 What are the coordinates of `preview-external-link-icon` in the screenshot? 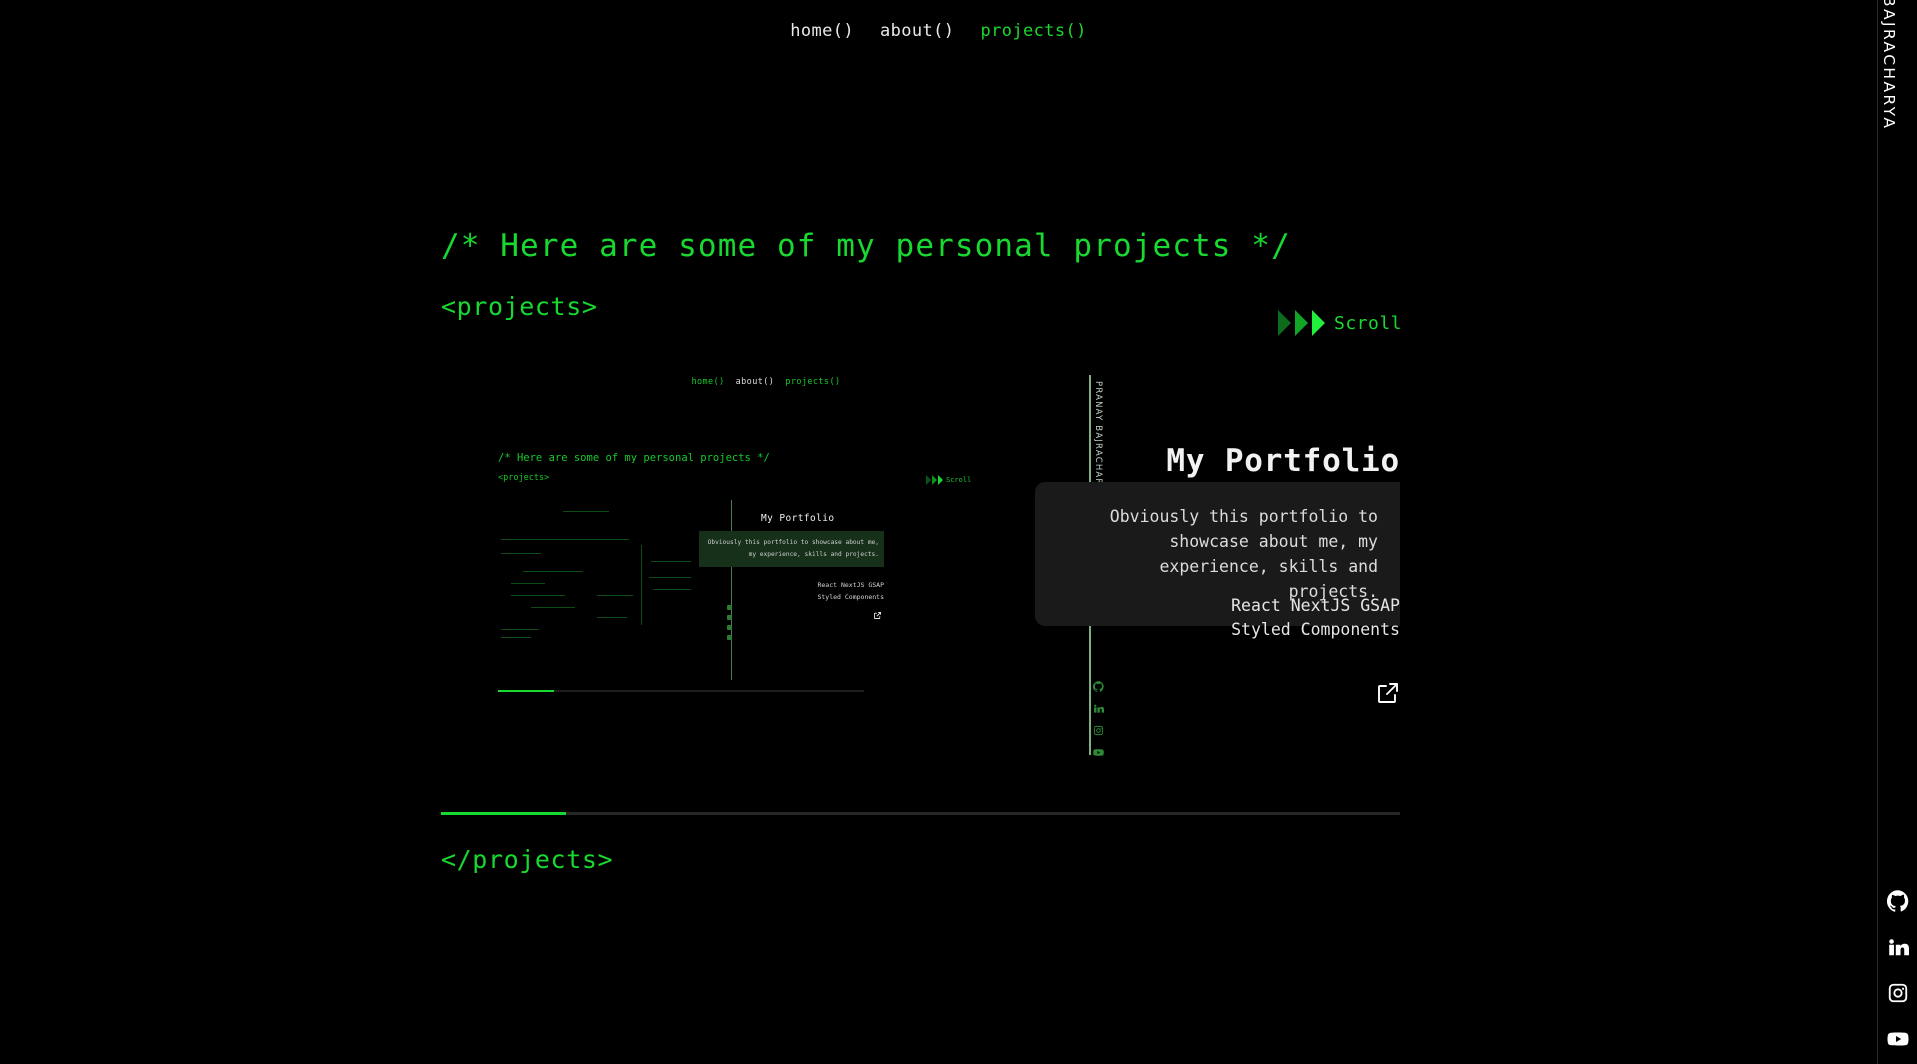 It's located at (877, 612).